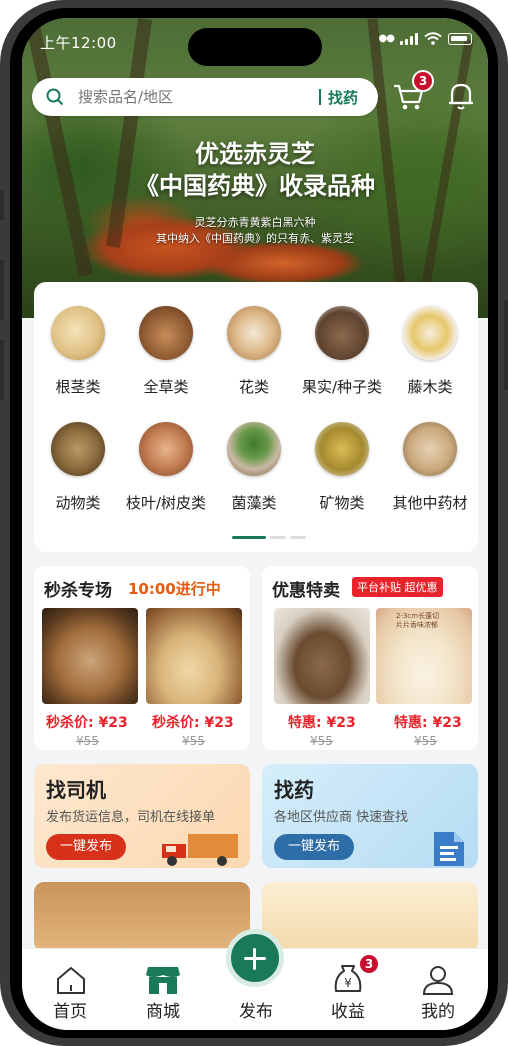 The image size is (508, 1046). Describe the element at coordinates (142, 658) in the screenshot. I see `flash-sale-card: 秒杀专场 10:00进行中 秒杀价: ¥23 秒杀价: ¥23 ¥55 ¥55` at that location.